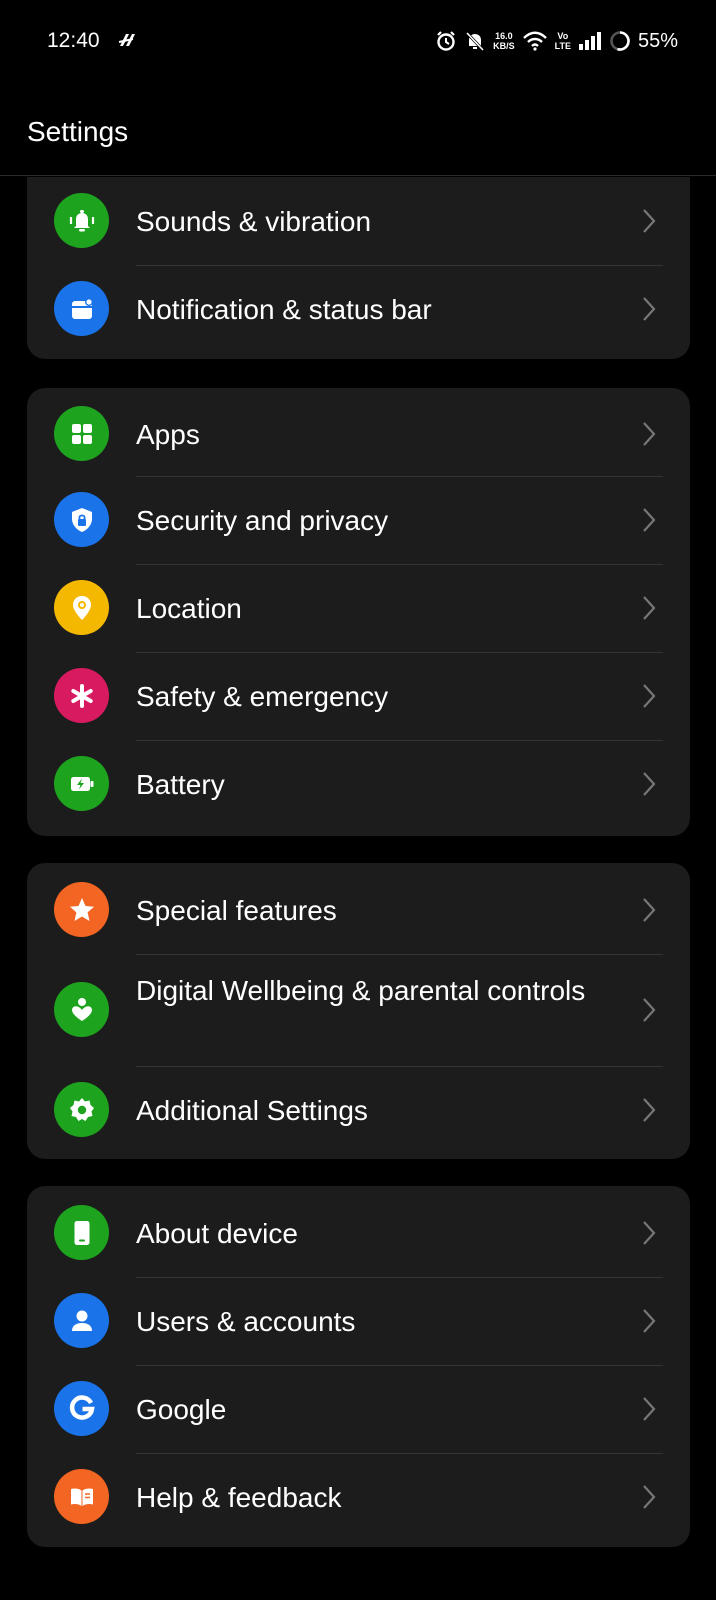 The height and width of the screenshot is (1600, 716). Describe the element at coordinates (358, 42) in the screenshot. I see `status-bar: 12:40 16.0 KB/S Vo LTE 55%` at that location.